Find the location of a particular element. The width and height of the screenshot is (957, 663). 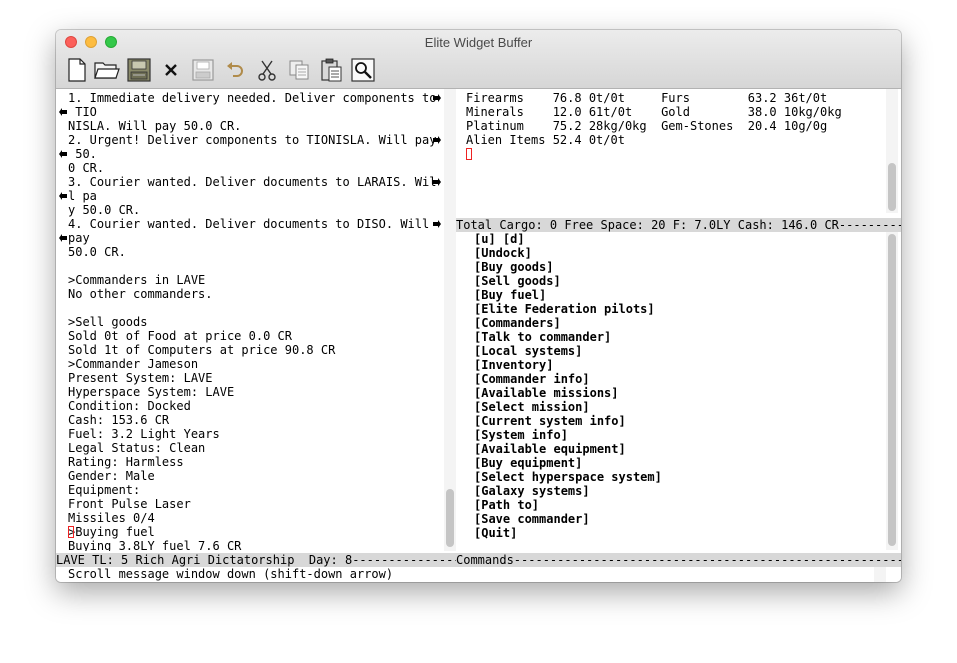

find-icon is located at coordinates (363, 70).